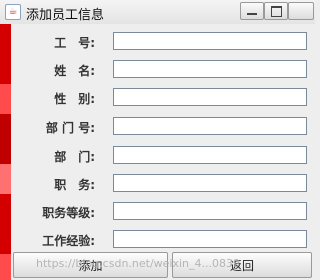 The image size is (320, 280). Describe the element at coordinates (13, 12) in the screenshot. I see `java-app-icon: ☕` at that location.